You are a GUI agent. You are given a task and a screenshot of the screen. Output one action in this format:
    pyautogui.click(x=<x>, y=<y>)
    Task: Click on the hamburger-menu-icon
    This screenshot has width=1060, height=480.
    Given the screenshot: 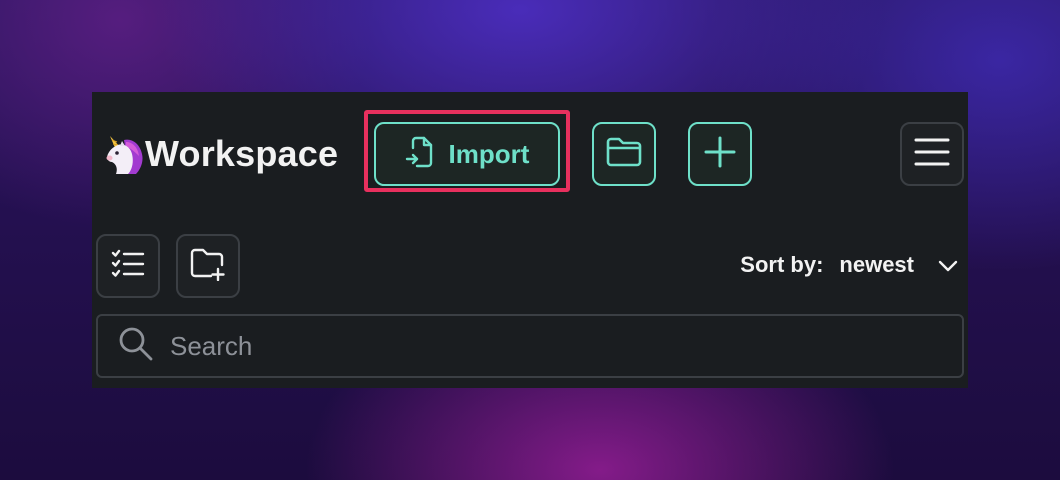 What is the action you would take?
    pyautogui.click(x=932, y=154)
    